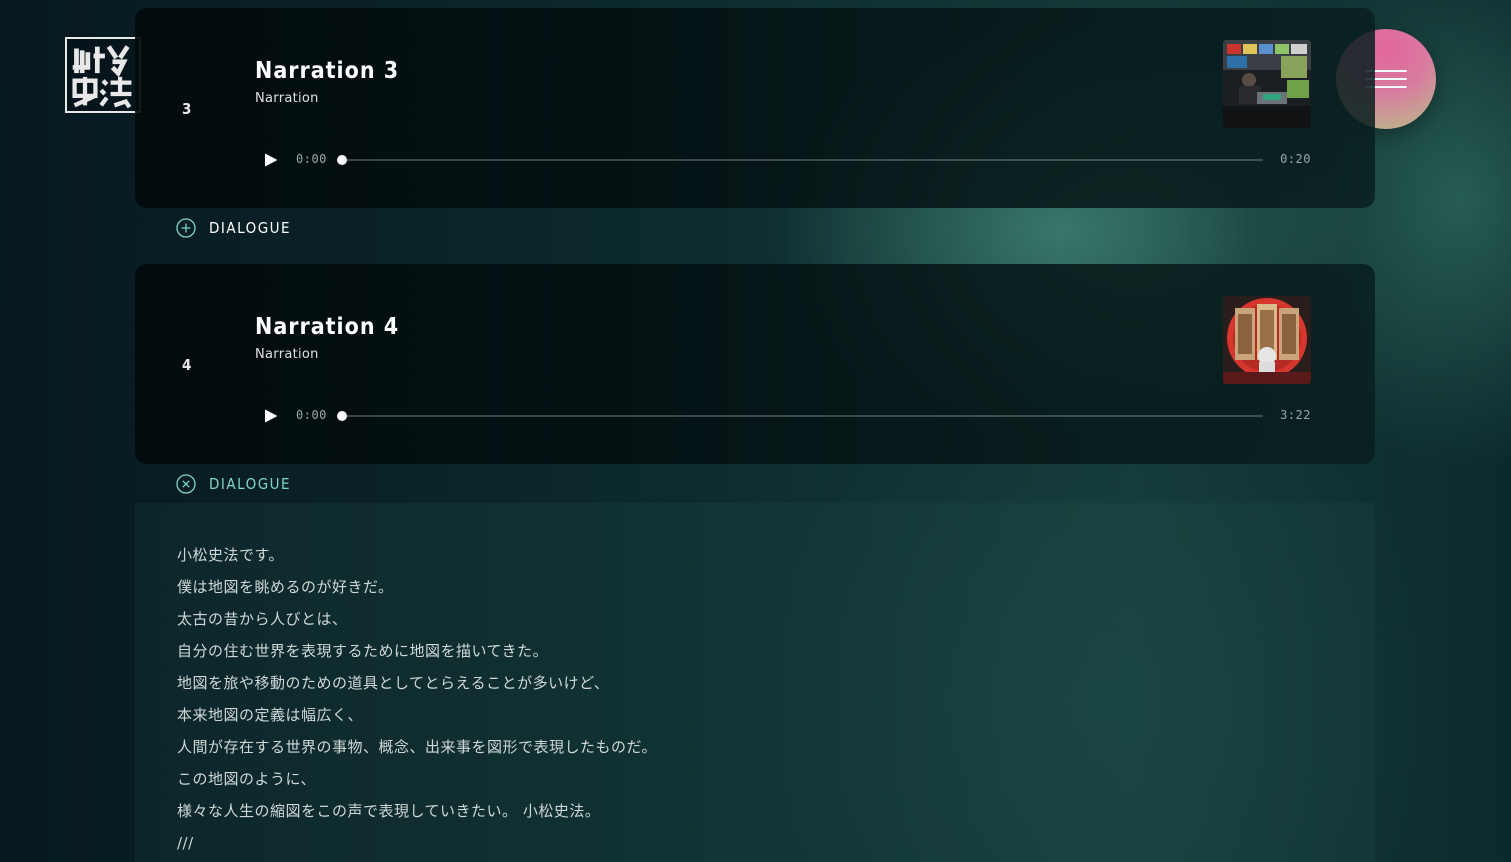 The image size is (1511, 862). Describe the element at coordinates (186, 228) in the screenshot. I see `plus-circle-icon` at that location.